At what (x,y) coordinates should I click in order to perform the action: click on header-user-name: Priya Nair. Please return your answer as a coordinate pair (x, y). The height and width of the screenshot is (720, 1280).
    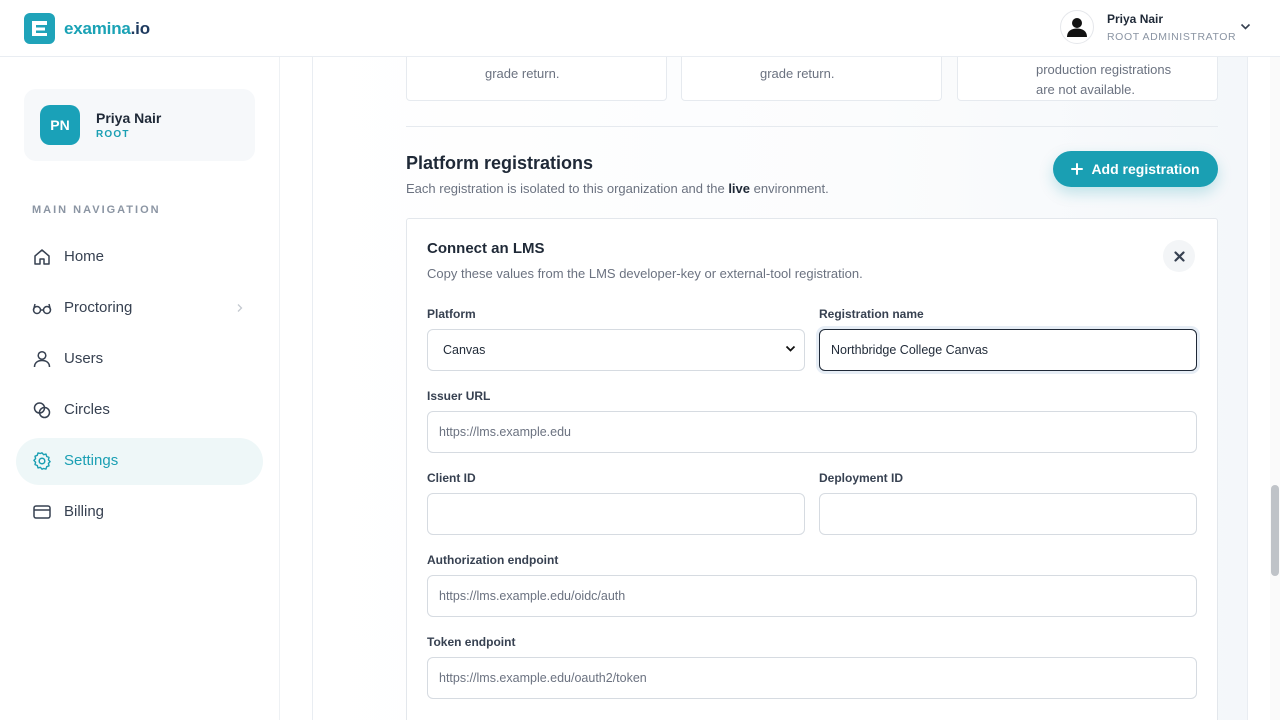
    Looking at the image, I should click on (1135, 19).